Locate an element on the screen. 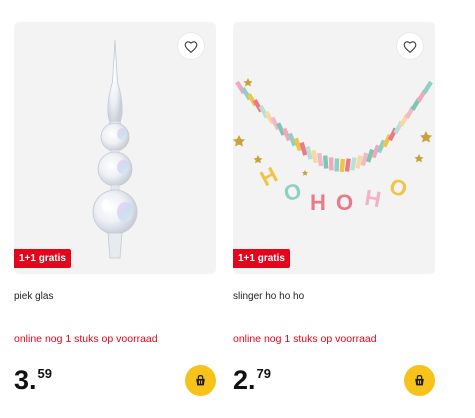 This screenshot has width=475, height=418. glass-tree-topper-image is located at coordinates (115, 149).